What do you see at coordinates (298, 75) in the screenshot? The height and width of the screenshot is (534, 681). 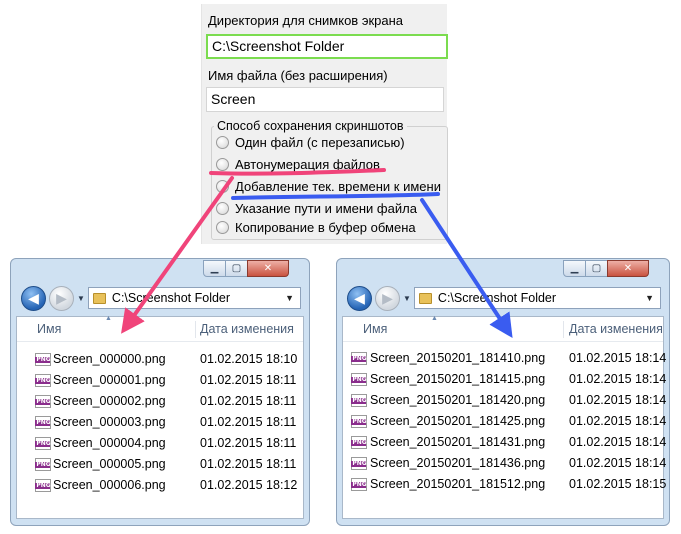 I see `filename-label: Имя файла (без расширения)` at bounding box center [298, 75].